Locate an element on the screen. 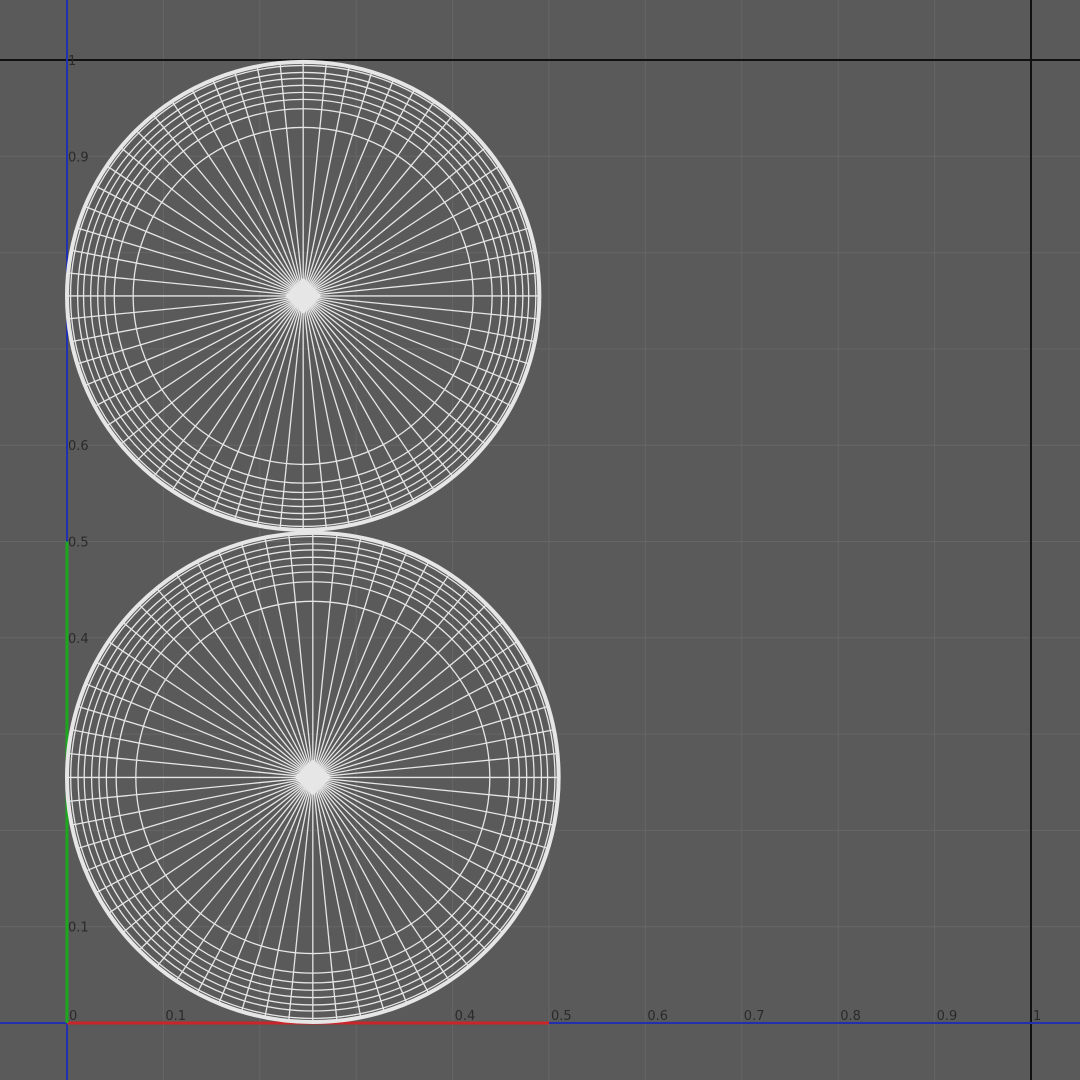 Image resolution: width=1080 pixels, height=1080 pixels. v-tick-label: 0.1 is located at coordinates (78, 928).